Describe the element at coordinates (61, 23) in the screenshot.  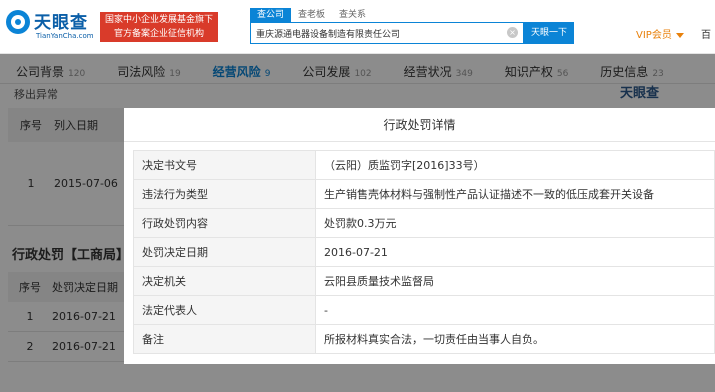
I see `logo-text: 天眼查` at that location.